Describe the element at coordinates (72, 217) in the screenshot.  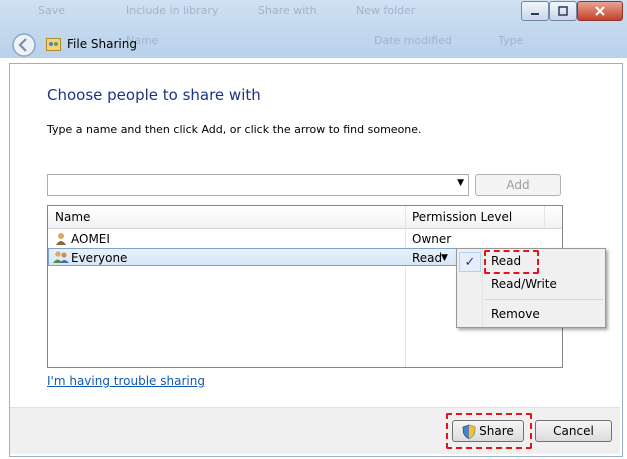
I see `column-header-name: Name` at that location.